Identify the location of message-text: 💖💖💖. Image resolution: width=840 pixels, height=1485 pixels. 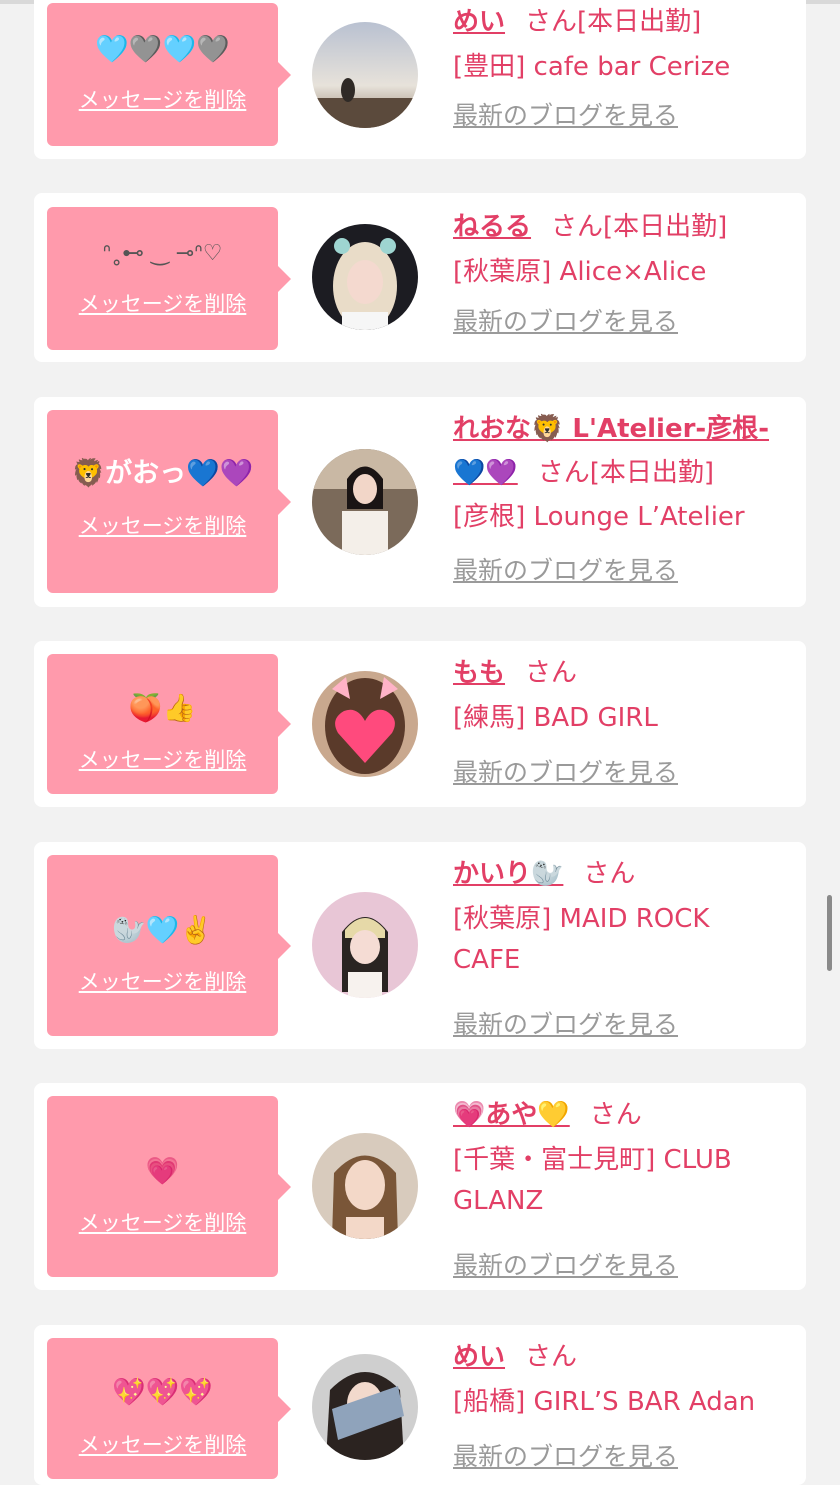
(162, 1392).